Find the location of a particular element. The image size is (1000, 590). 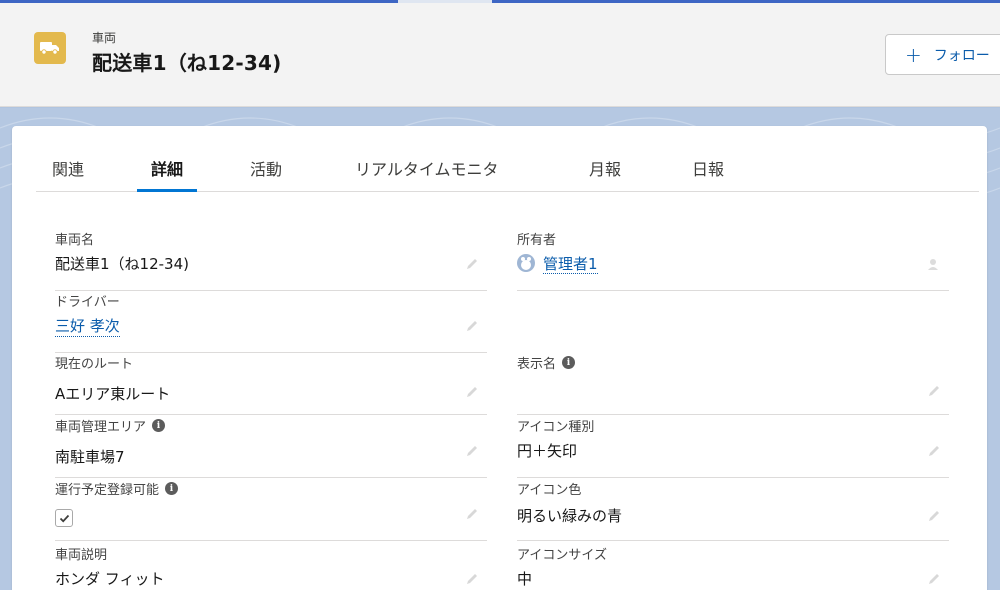

field-value: 管理者1 is located at coordinates (557, 263).